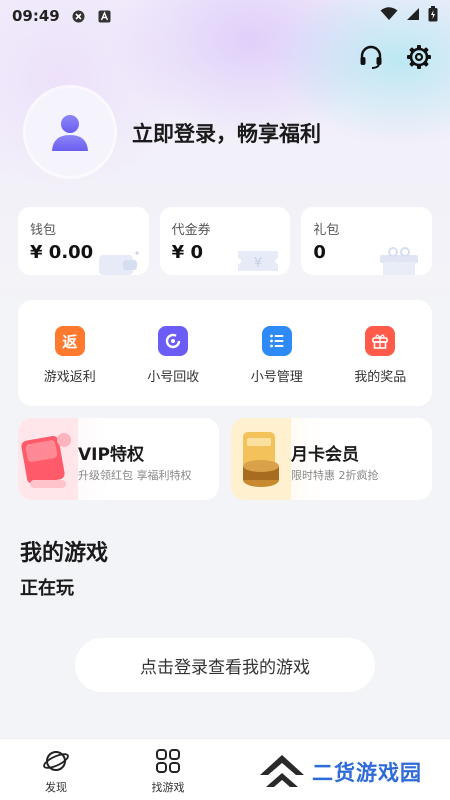 The width and height of the screenshot is (450, 800). What do you see at coordinates (277, 366) in the screenshot?
I see `tool-account-manage: 小号管理` at bounding box center [277, 366].